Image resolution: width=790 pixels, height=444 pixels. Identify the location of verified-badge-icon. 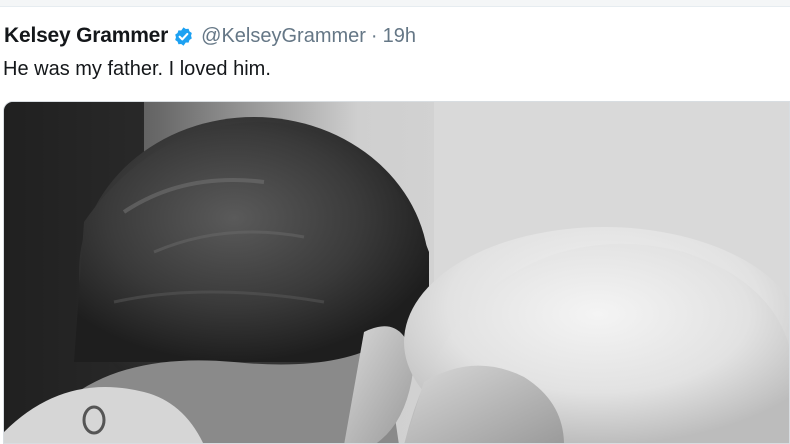
(183, 36).